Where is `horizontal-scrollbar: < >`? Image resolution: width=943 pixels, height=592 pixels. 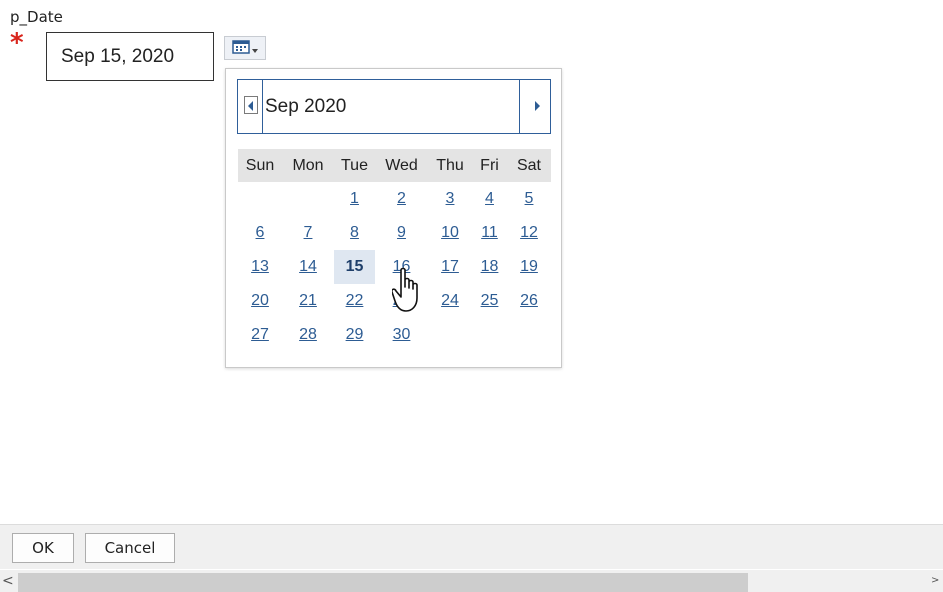
horizontal-scrollbar: < > is located at coordinates (471, 581).